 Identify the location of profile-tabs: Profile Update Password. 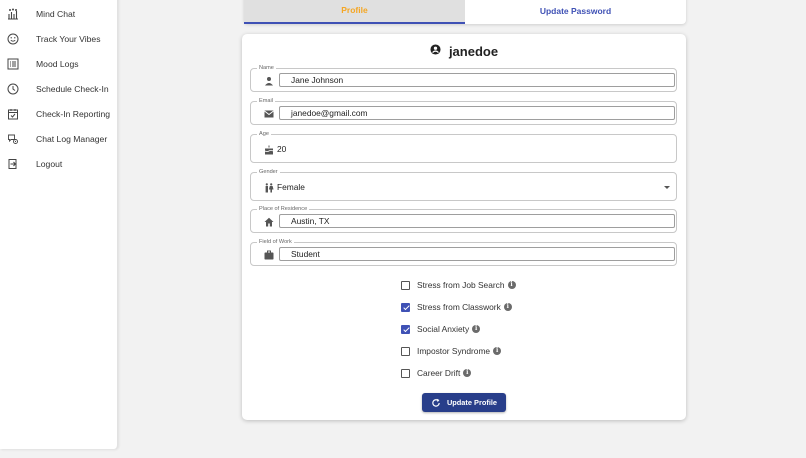
(465, 12).